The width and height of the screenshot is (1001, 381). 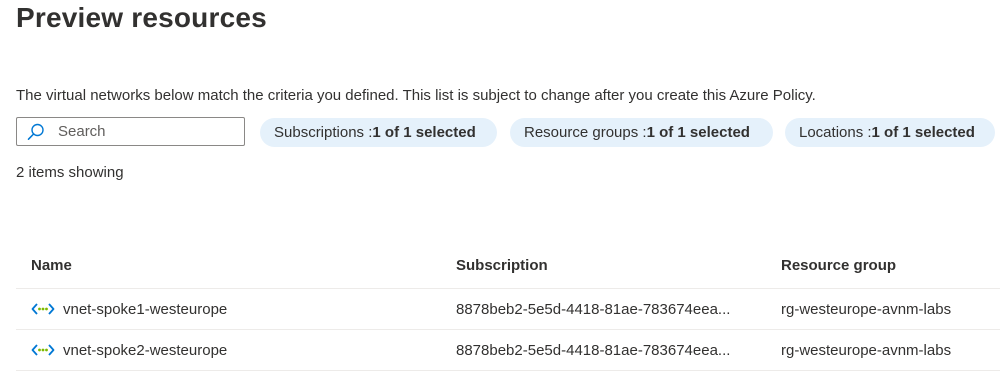 What do you see at coordinates (141, 17) in the screenshot?
I see `page-title: Preview resources` at bounding box center [141, 17].